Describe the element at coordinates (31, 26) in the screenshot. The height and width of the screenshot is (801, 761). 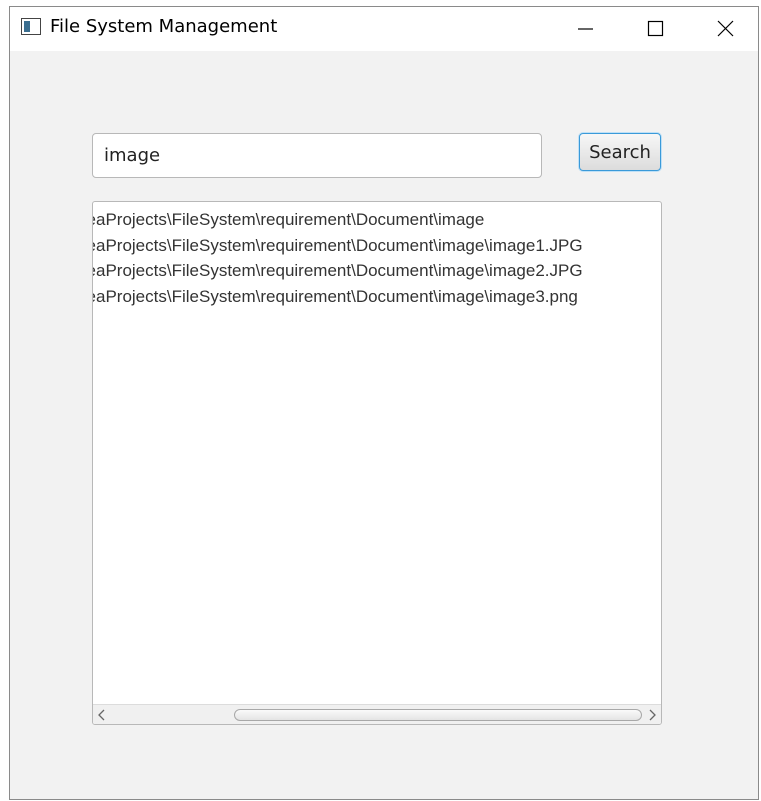
I see `app-window-icon` at that location.